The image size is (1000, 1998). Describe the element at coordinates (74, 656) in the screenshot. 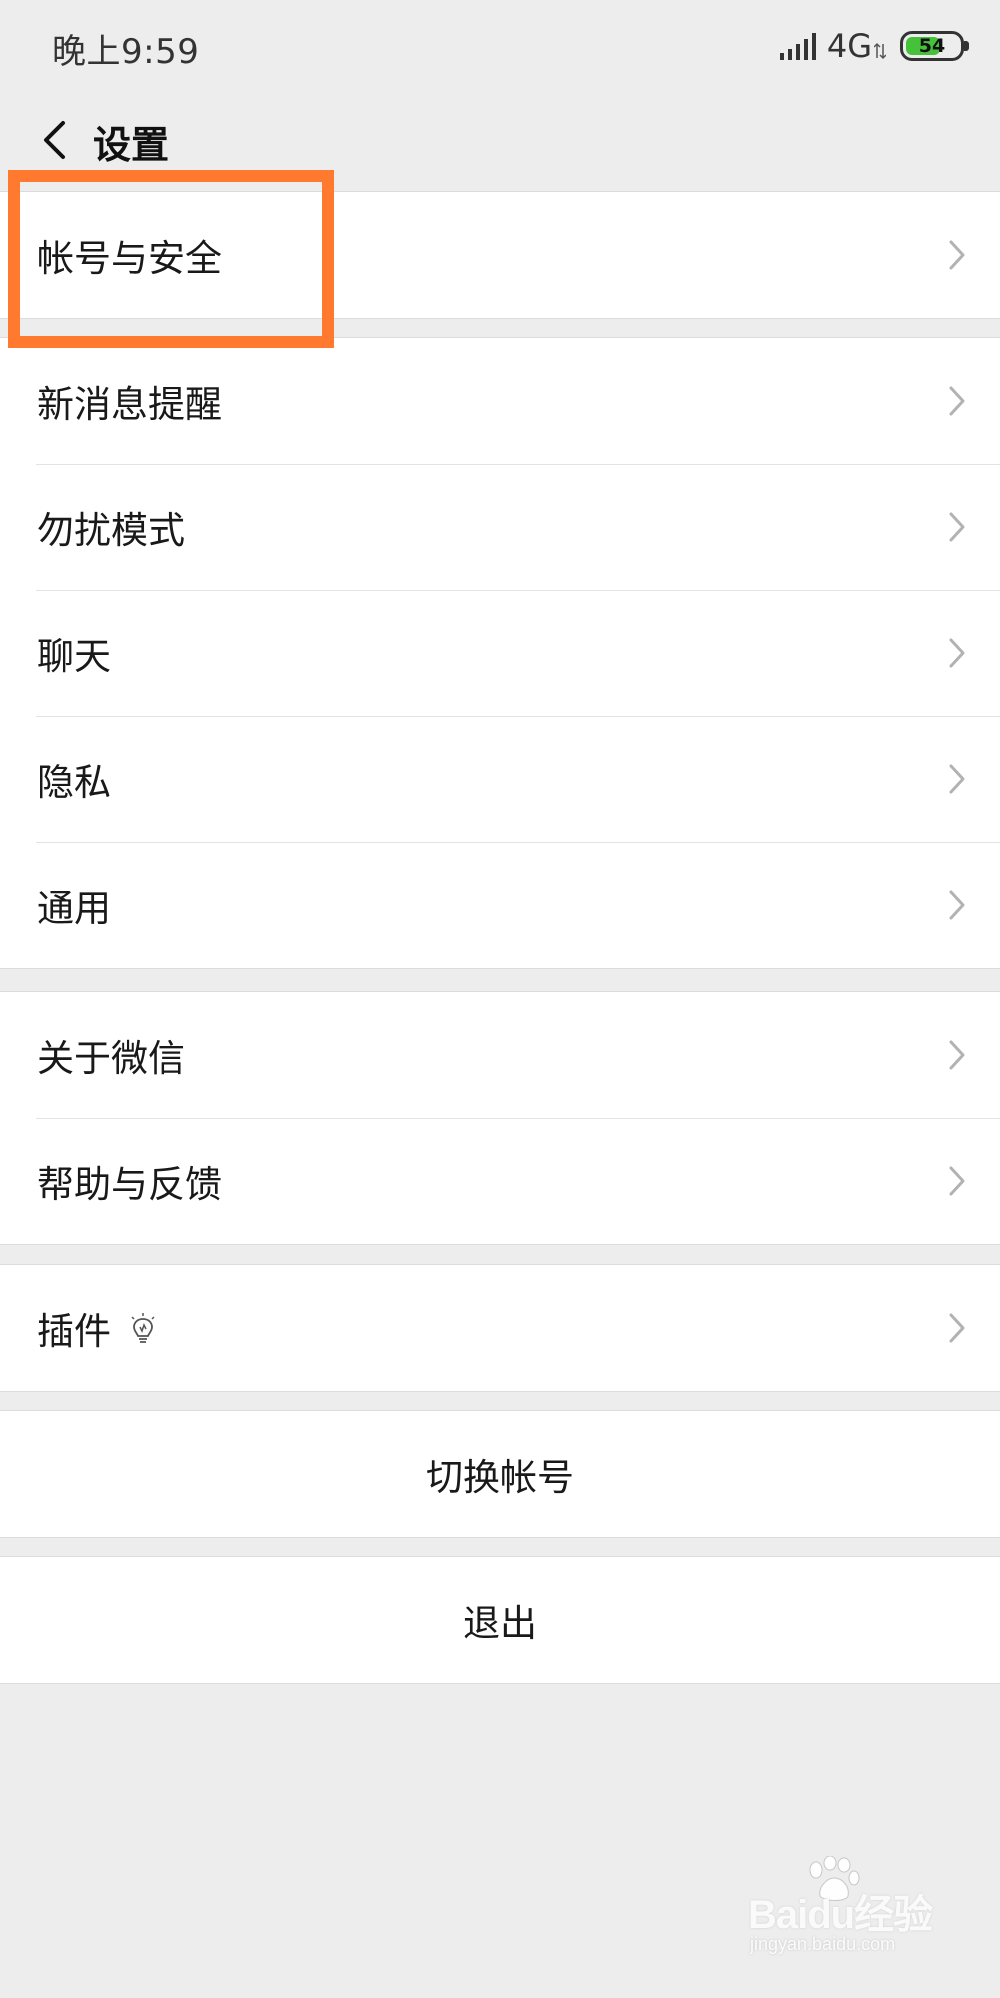

I see `settings-item-label: 聊天` at that location.